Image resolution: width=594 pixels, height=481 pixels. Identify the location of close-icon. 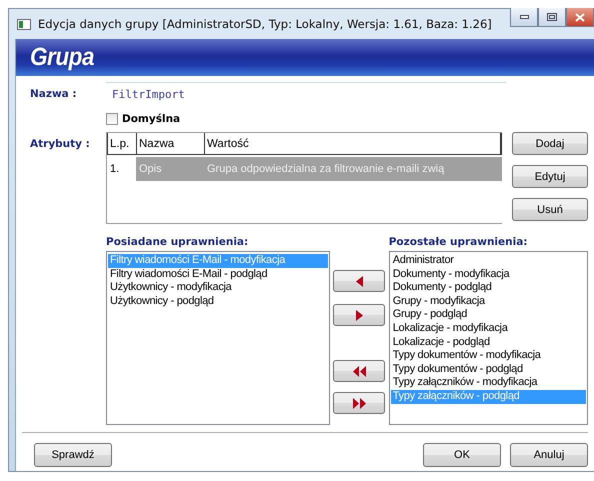
(580, 17).